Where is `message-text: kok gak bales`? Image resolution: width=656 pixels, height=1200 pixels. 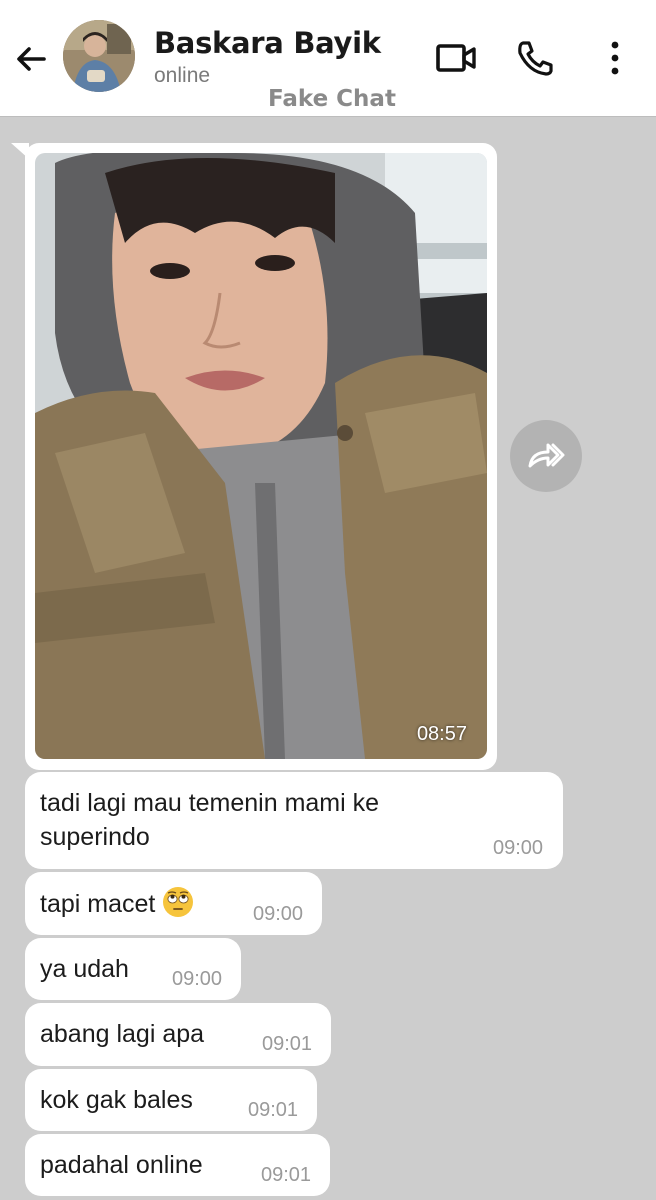 message-text: kok gak bales is located at coordinates (116, 1100).